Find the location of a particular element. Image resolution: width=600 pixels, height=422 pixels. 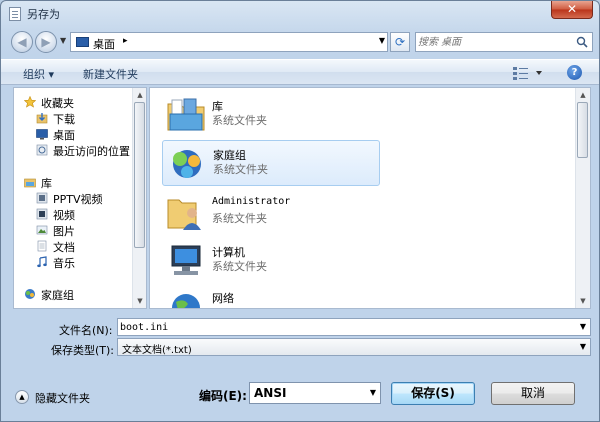

help-button: ? is located at coordinates (574, 72).